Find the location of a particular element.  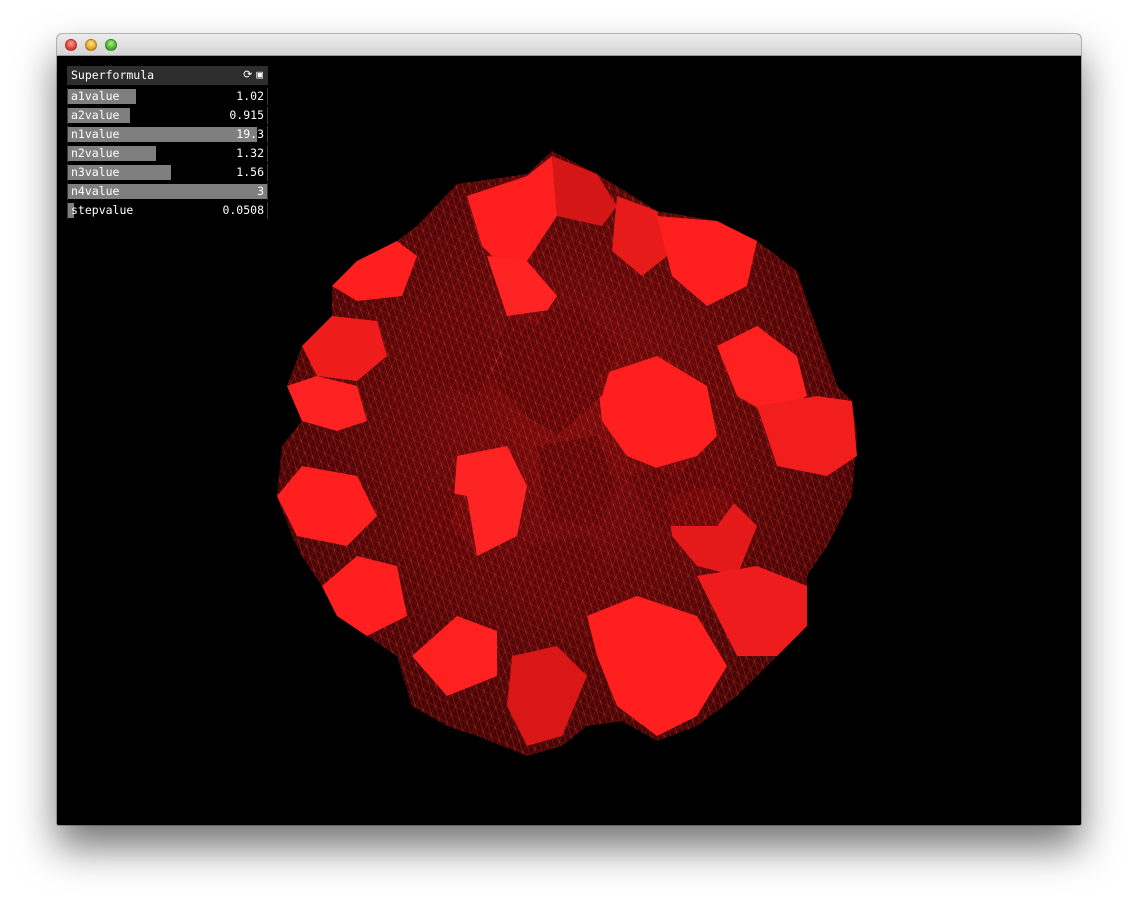

slider-value: 3 is located at coordinates (260, 191).